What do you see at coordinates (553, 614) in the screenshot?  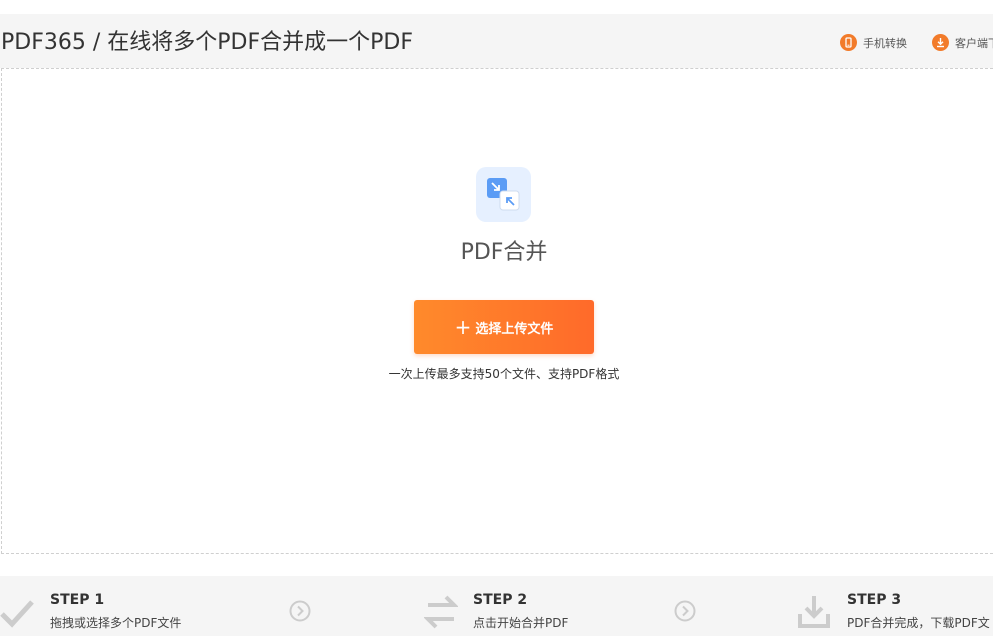 I see `step-2: STEP 2 点击开始合并PDF` at bounding box center [553, 614].